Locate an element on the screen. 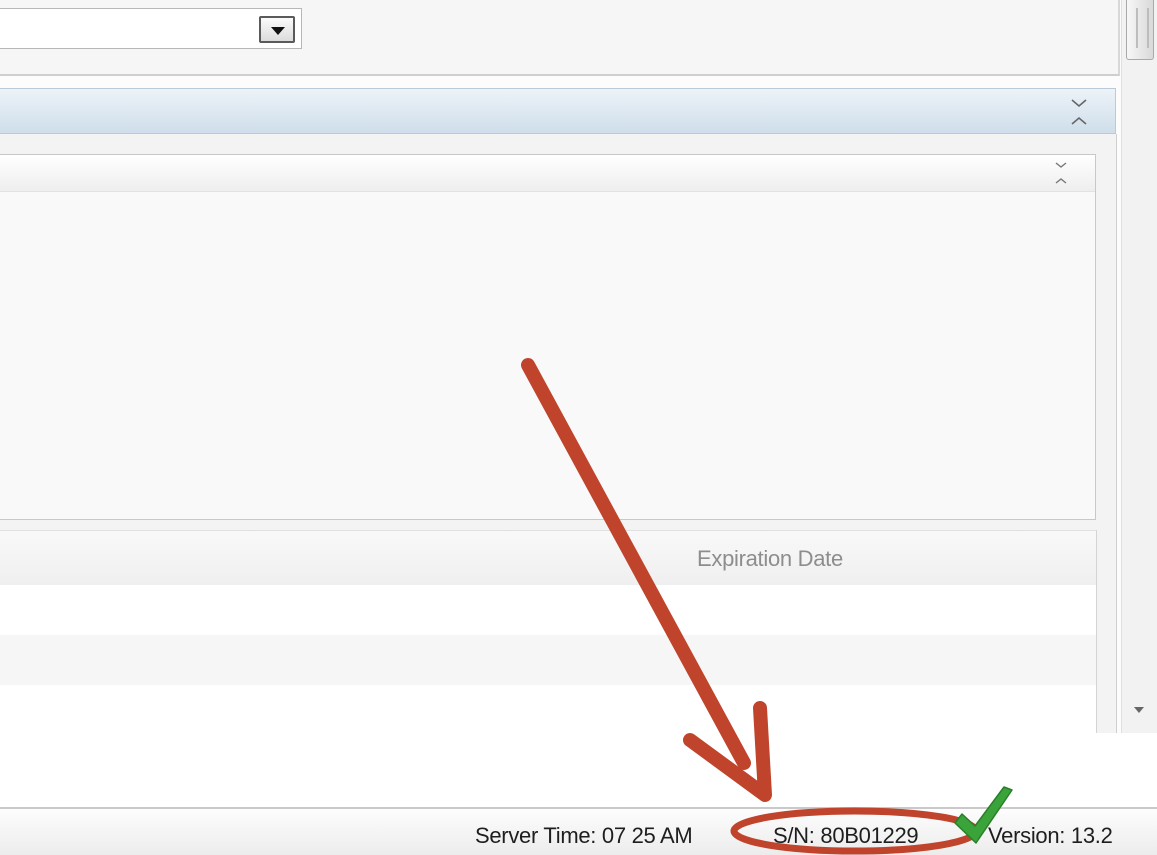 Image resolution: width=1157 pixels, height=855 pixels. dropdown-arrow-icon is located at coordinates (278, 31).